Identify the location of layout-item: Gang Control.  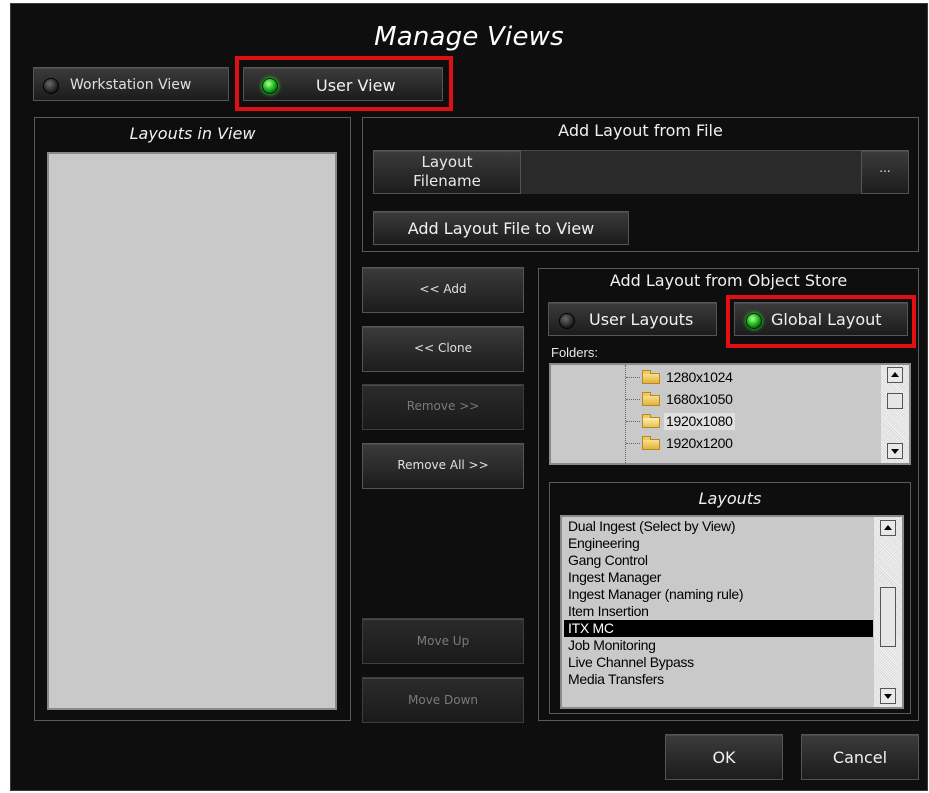
(608, 560).